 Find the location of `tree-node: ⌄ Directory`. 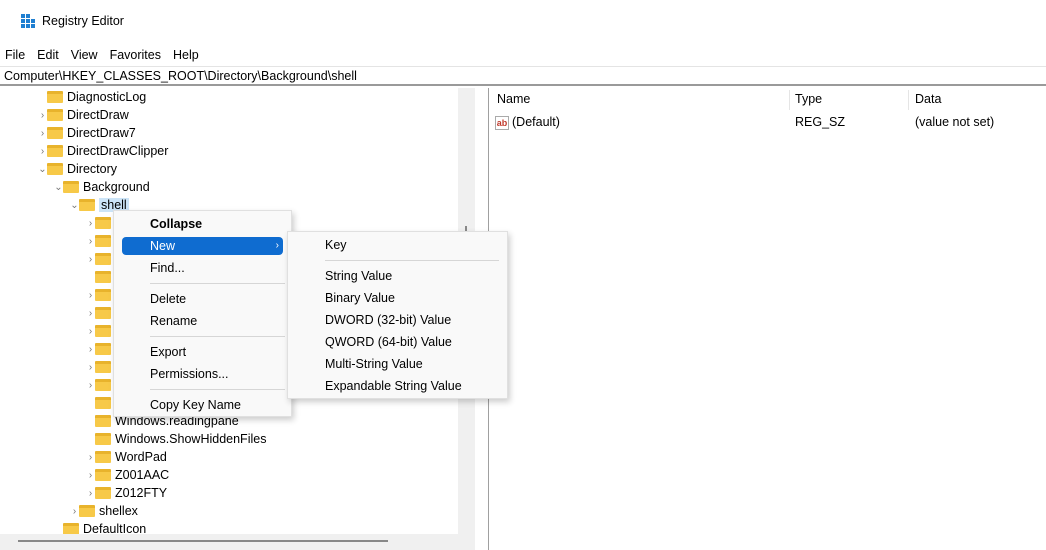

tree-node: ⌄ Directory is located at coordinates (77, 169).